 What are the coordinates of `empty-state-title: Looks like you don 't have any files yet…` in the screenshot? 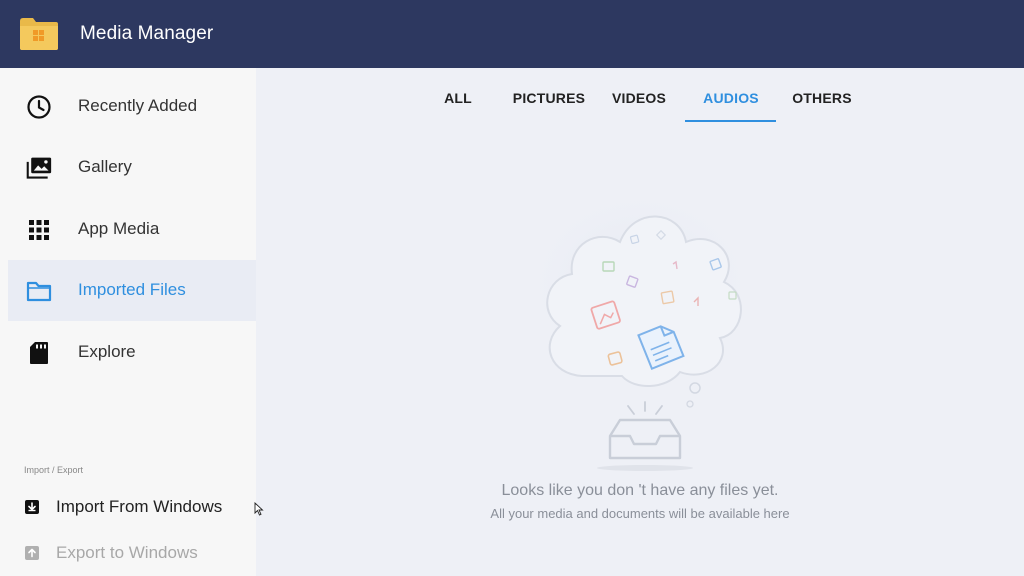 It's located at (640, 490).